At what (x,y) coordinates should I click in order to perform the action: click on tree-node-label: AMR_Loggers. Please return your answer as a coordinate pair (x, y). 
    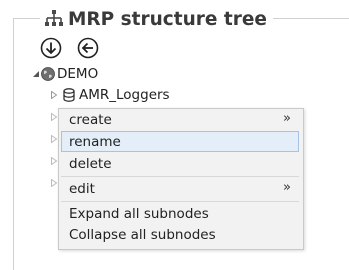
    Looking at the image, I should click on (124, 95).